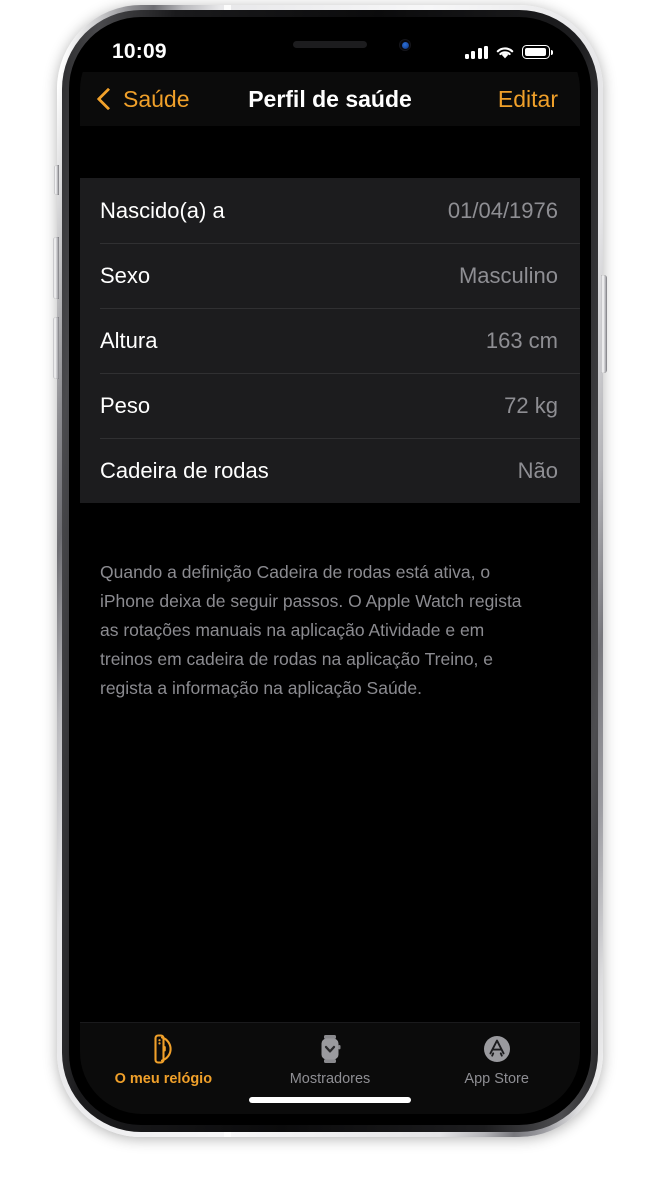  I want to click on row-label: Peso, so click(125, 405).